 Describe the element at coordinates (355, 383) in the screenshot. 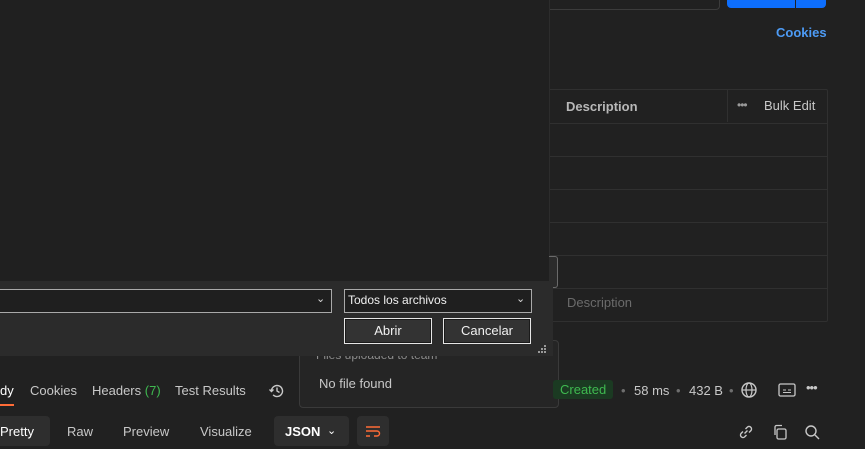

I see `files-popup-empty: No file found` at that location.